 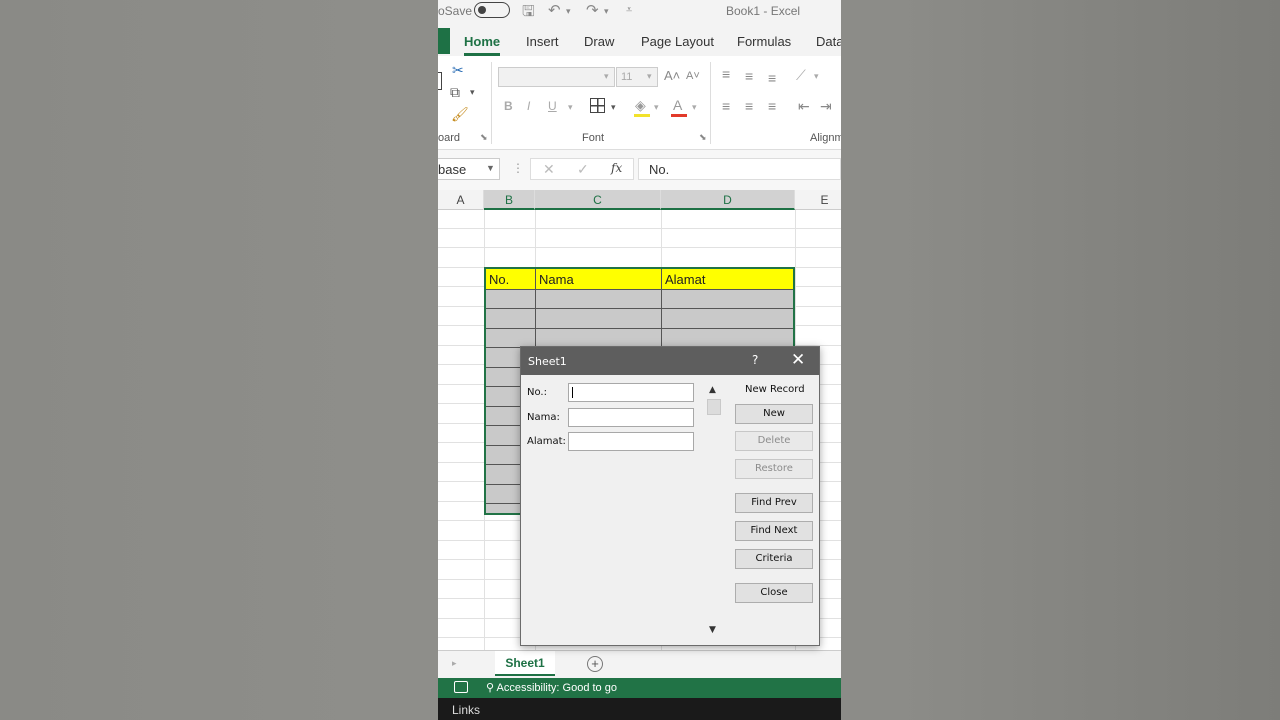 I want to click on field-label-nama: Nama:, so click(x=543, y=417).